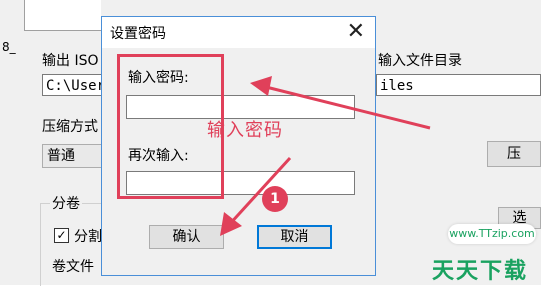 This screenshot has height=286, width=541. I want to click on watermark-brand: 天天下载, so click(480, 271).